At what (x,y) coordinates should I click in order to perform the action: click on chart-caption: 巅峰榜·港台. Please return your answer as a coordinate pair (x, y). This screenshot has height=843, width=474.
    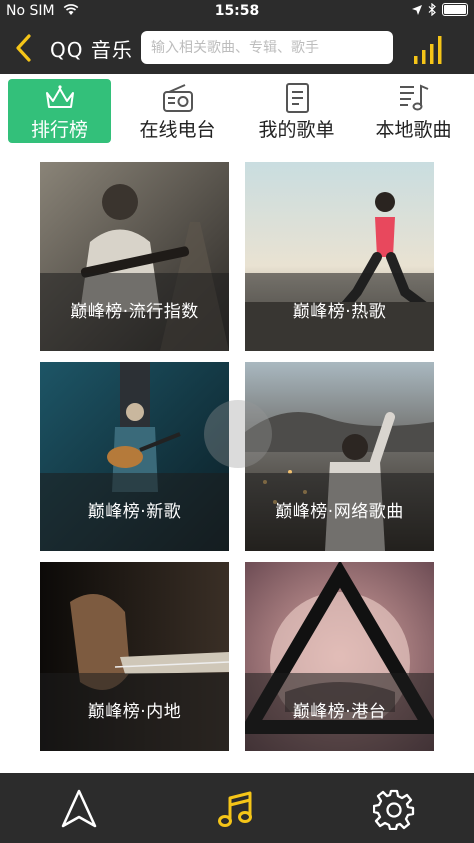
    Looking at the image, I should click on (339, 712).